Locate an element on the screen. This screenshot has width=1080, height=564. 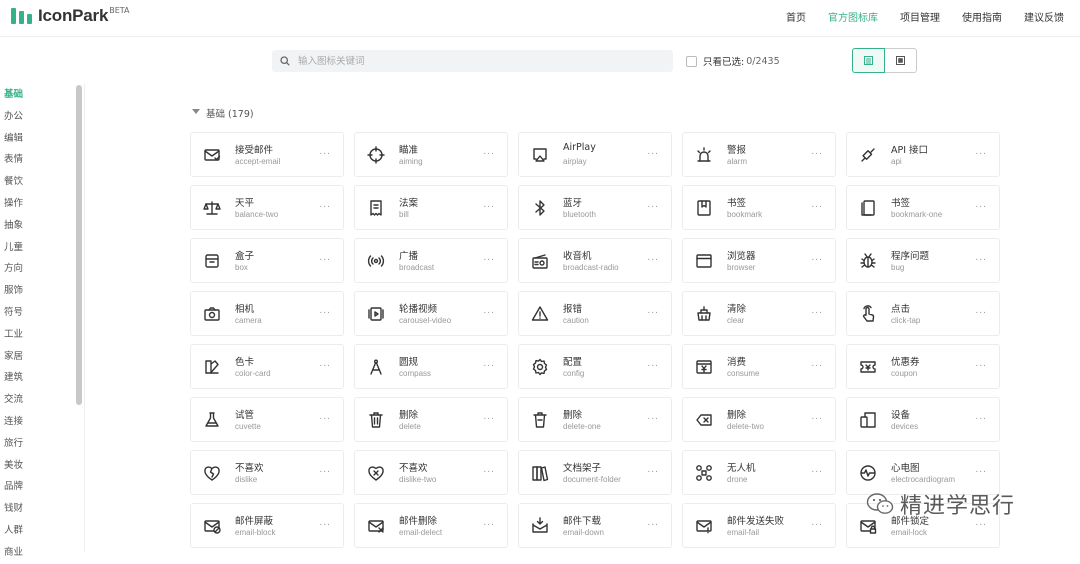
only-selected-toggle: 只看已选: 0/2435 is located at coordinates (733, 61).